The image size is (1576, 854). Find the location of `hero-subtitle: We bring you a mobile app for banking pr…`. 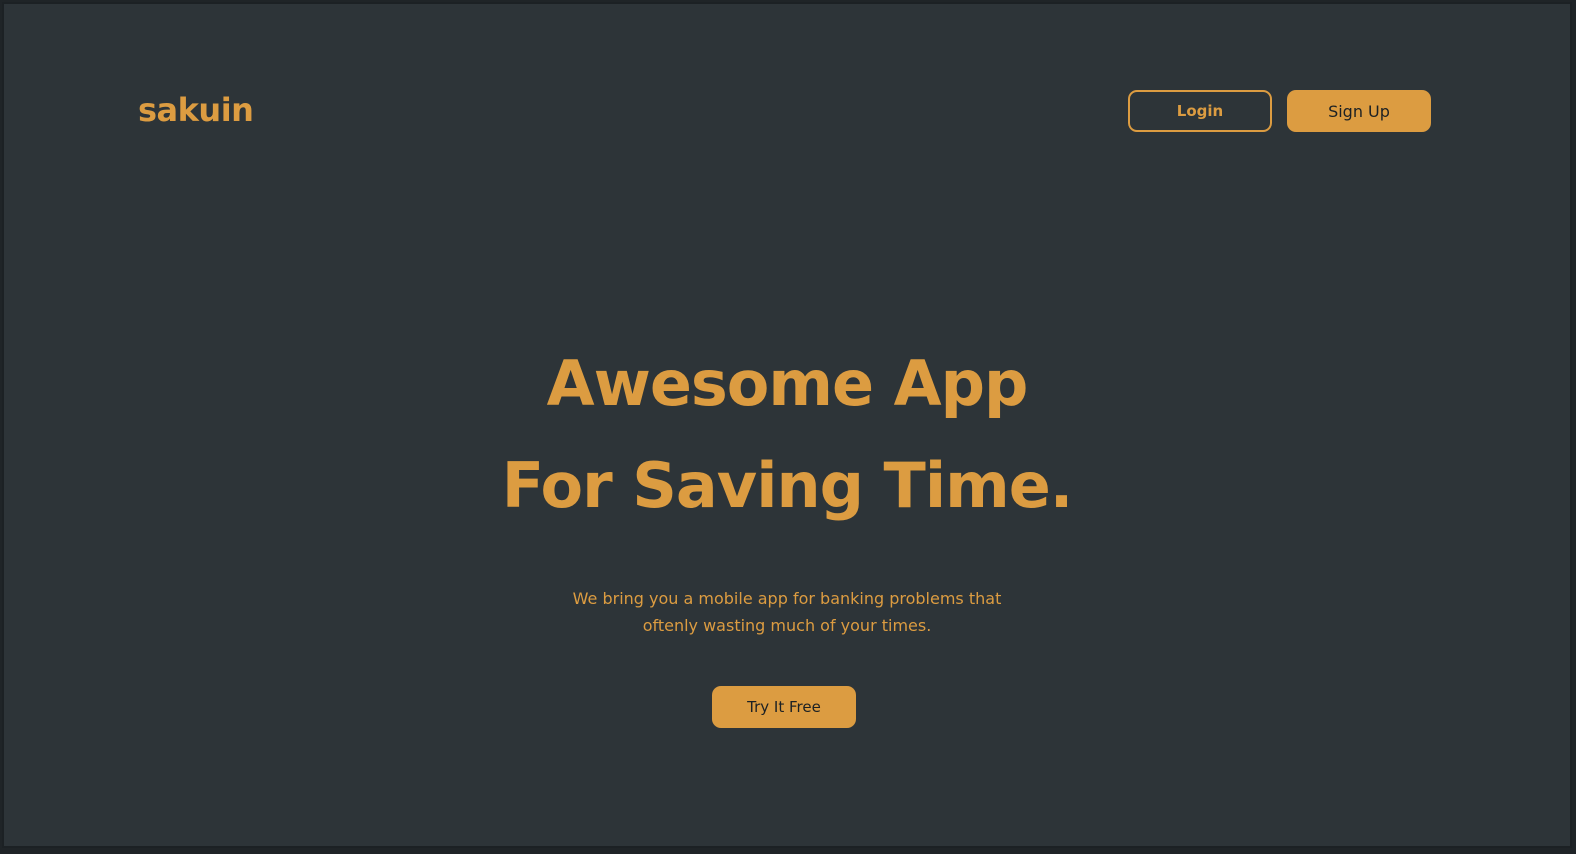

hero-subtitle: We bring you a mobile app for banking pr… is located at coordinates (787, 612).